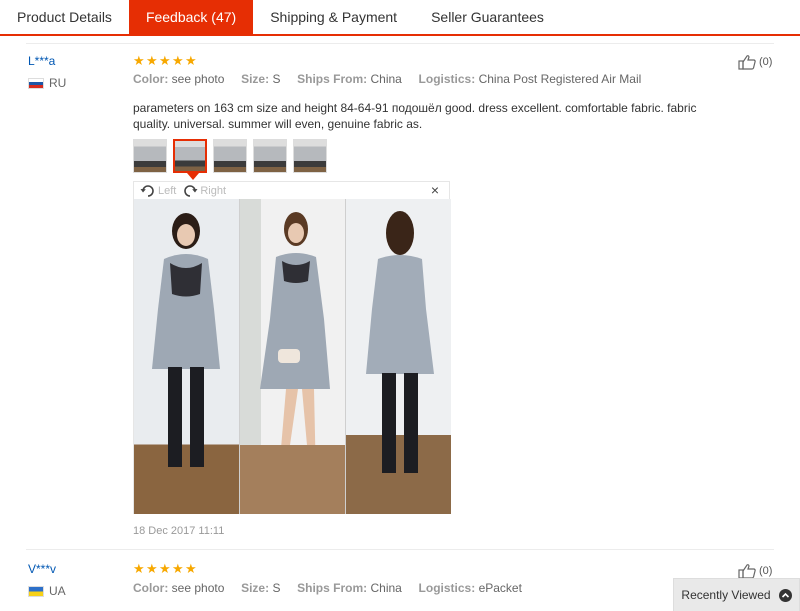 Image resolution: width=800 pixels, height=611 pixels. Describe the element at coordinates (47, 83) in the screenshot. I see `reviewer-country: RU` at that location.